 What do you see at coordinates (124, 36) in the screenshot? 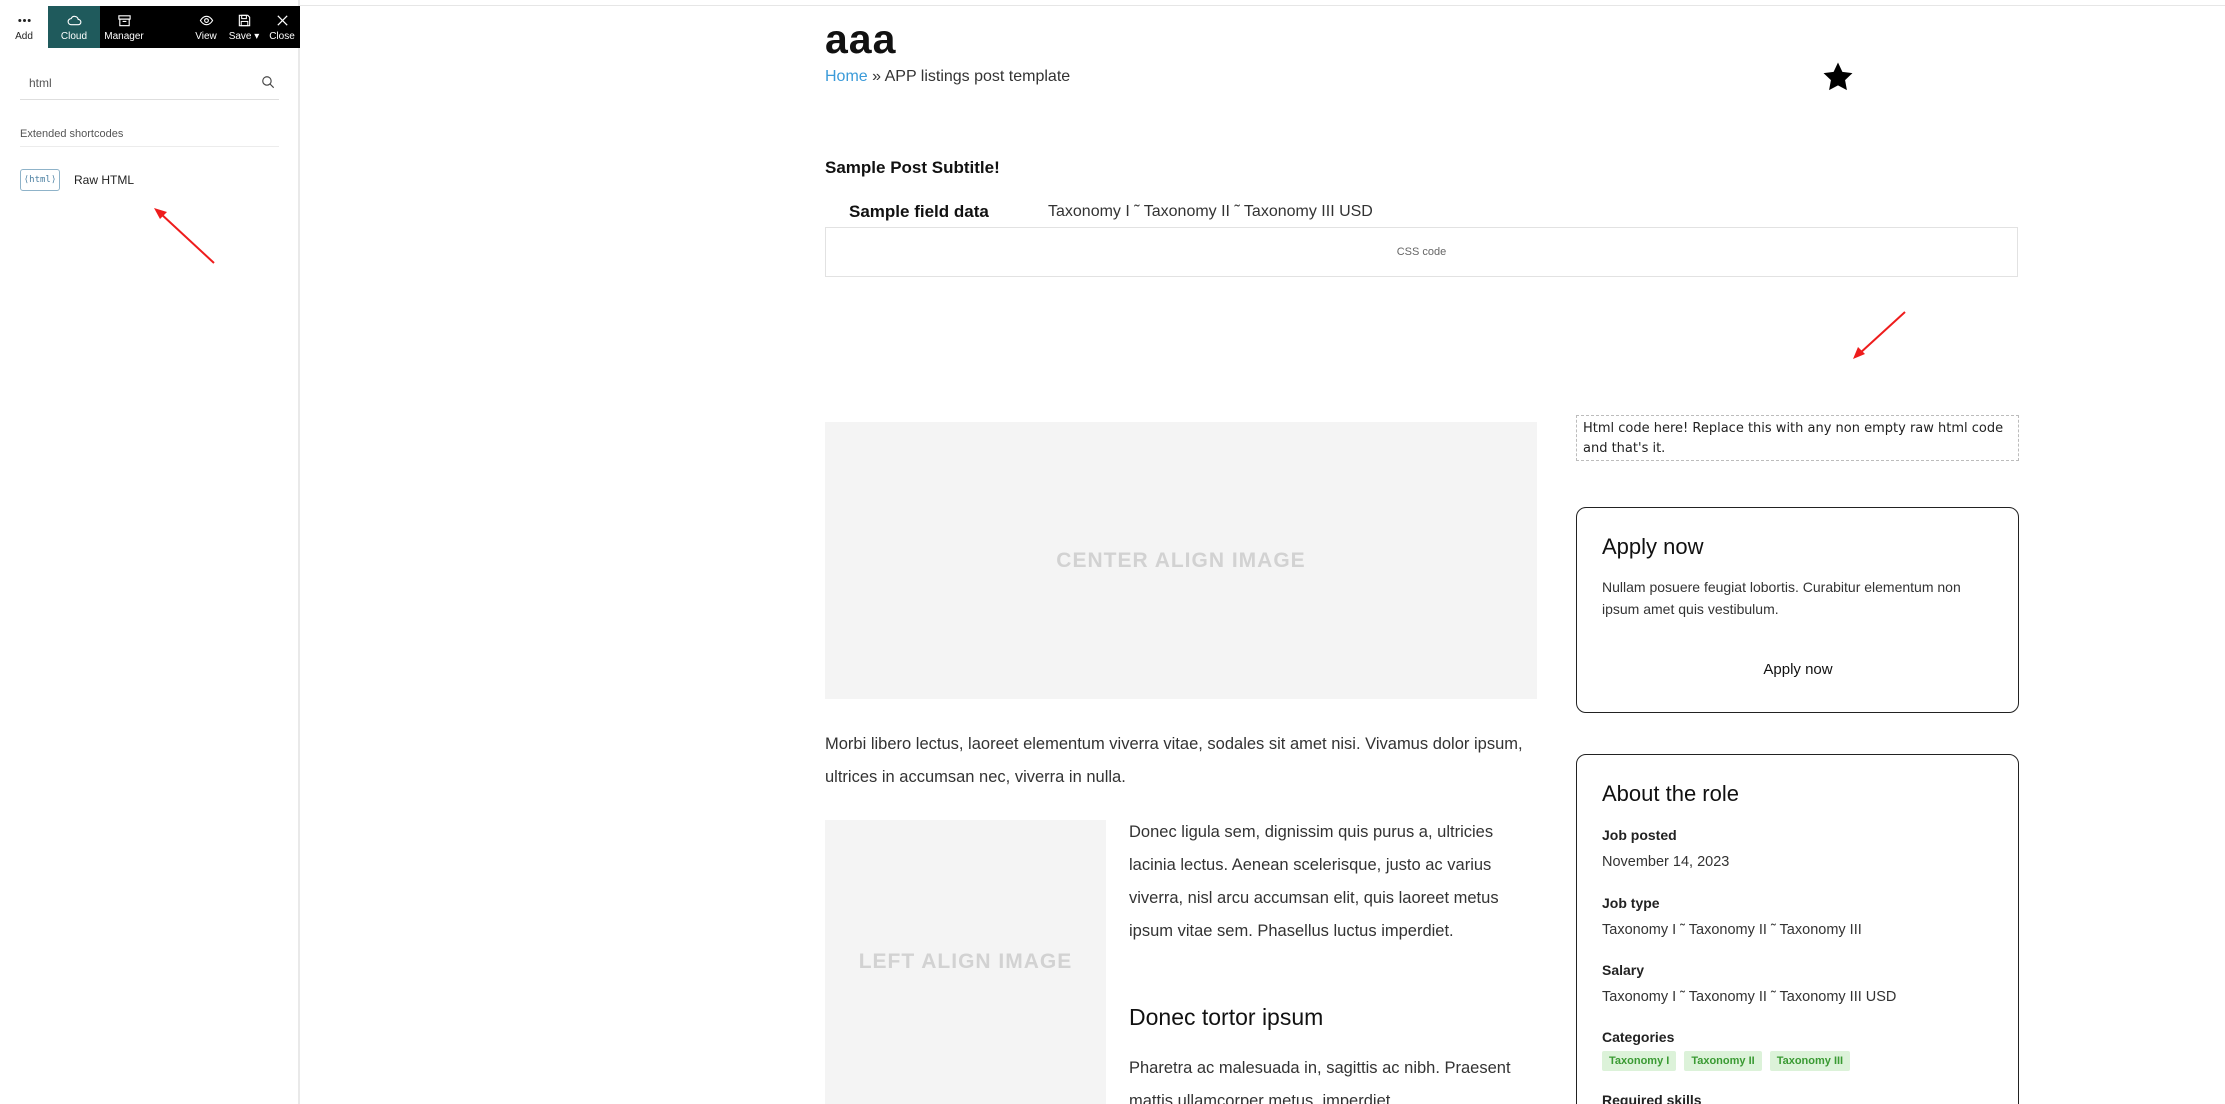
I see `manager-label: Manager` at bounding box center [124, 36].